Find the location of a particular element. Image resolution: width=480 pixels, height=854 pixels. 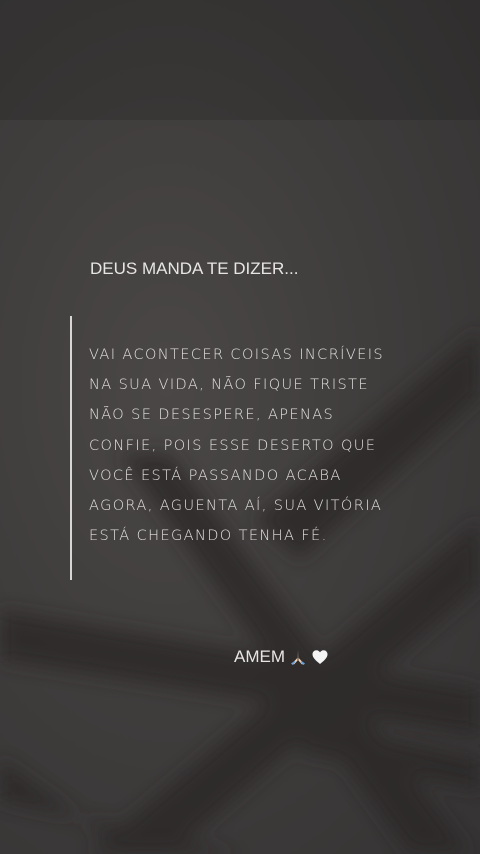

white-heart-icon is located at coordinates (320, 657).